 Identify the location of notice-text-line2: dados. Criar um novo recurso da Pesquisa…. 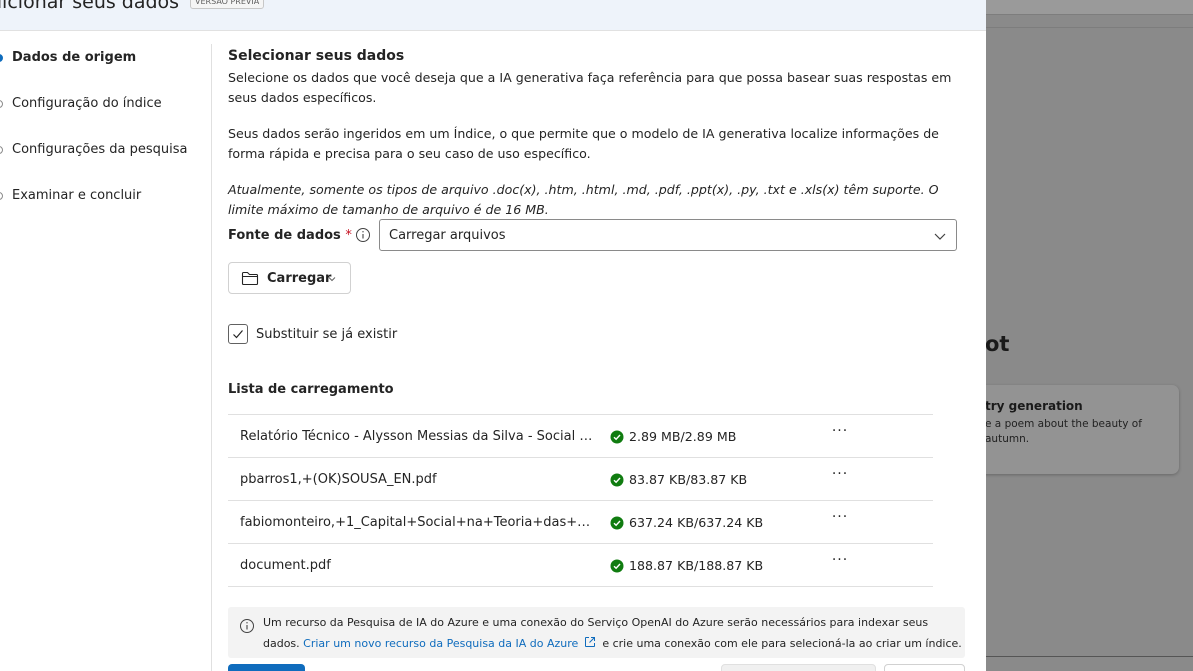
(612, 643).